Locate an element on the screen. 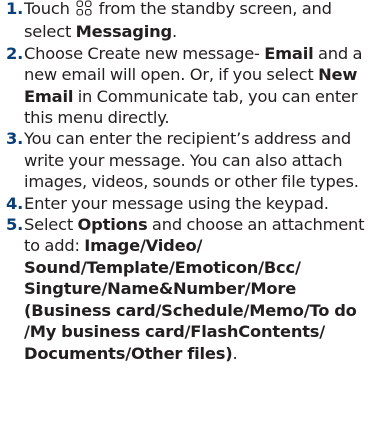  step-number: 4. is located at coordinates (15, 203).